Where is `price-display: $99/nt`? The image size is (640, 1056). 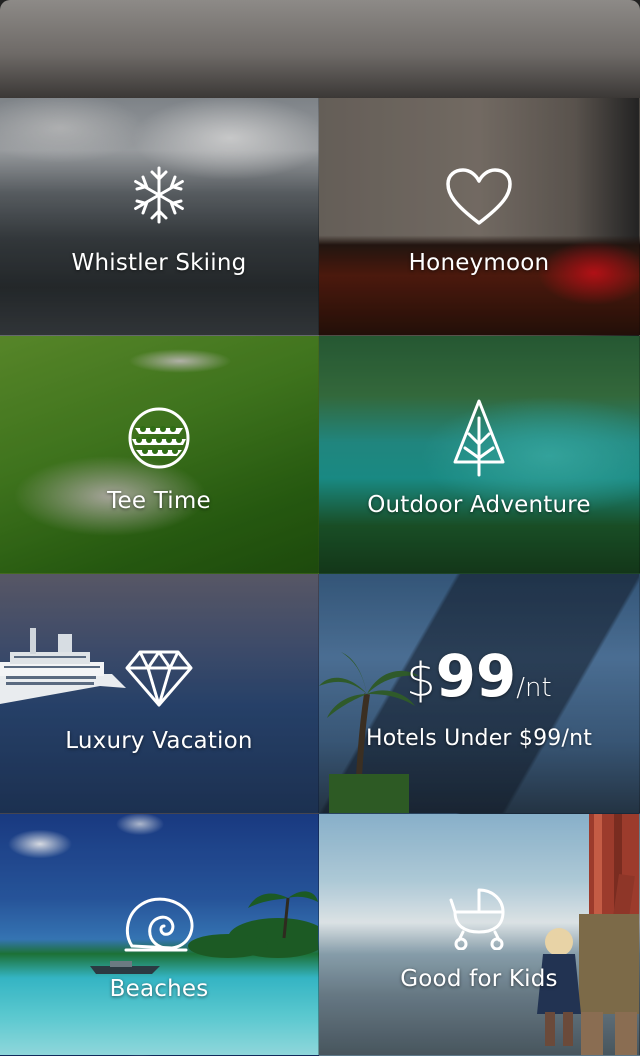 price-display: $99/nt is located at coordinates (479, 676).